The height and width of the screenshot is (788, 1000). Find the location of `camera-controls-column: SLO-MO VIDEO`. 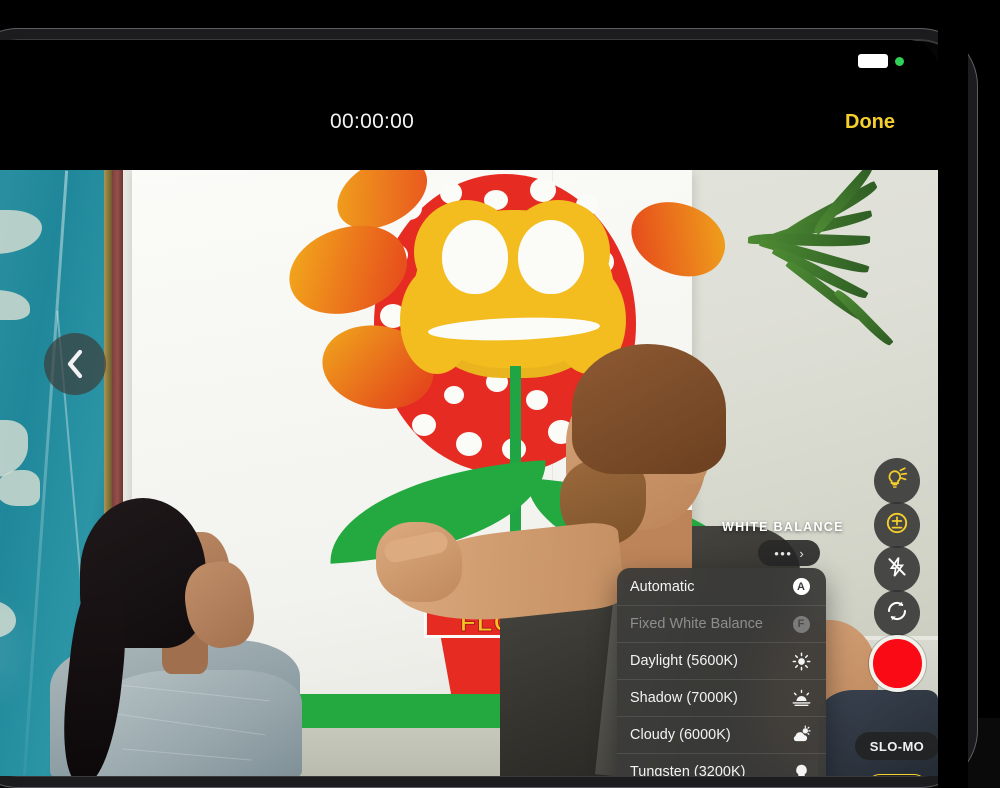

camera-controls-column: SLO-MO VIDEO is located at coordinates (896, 483).